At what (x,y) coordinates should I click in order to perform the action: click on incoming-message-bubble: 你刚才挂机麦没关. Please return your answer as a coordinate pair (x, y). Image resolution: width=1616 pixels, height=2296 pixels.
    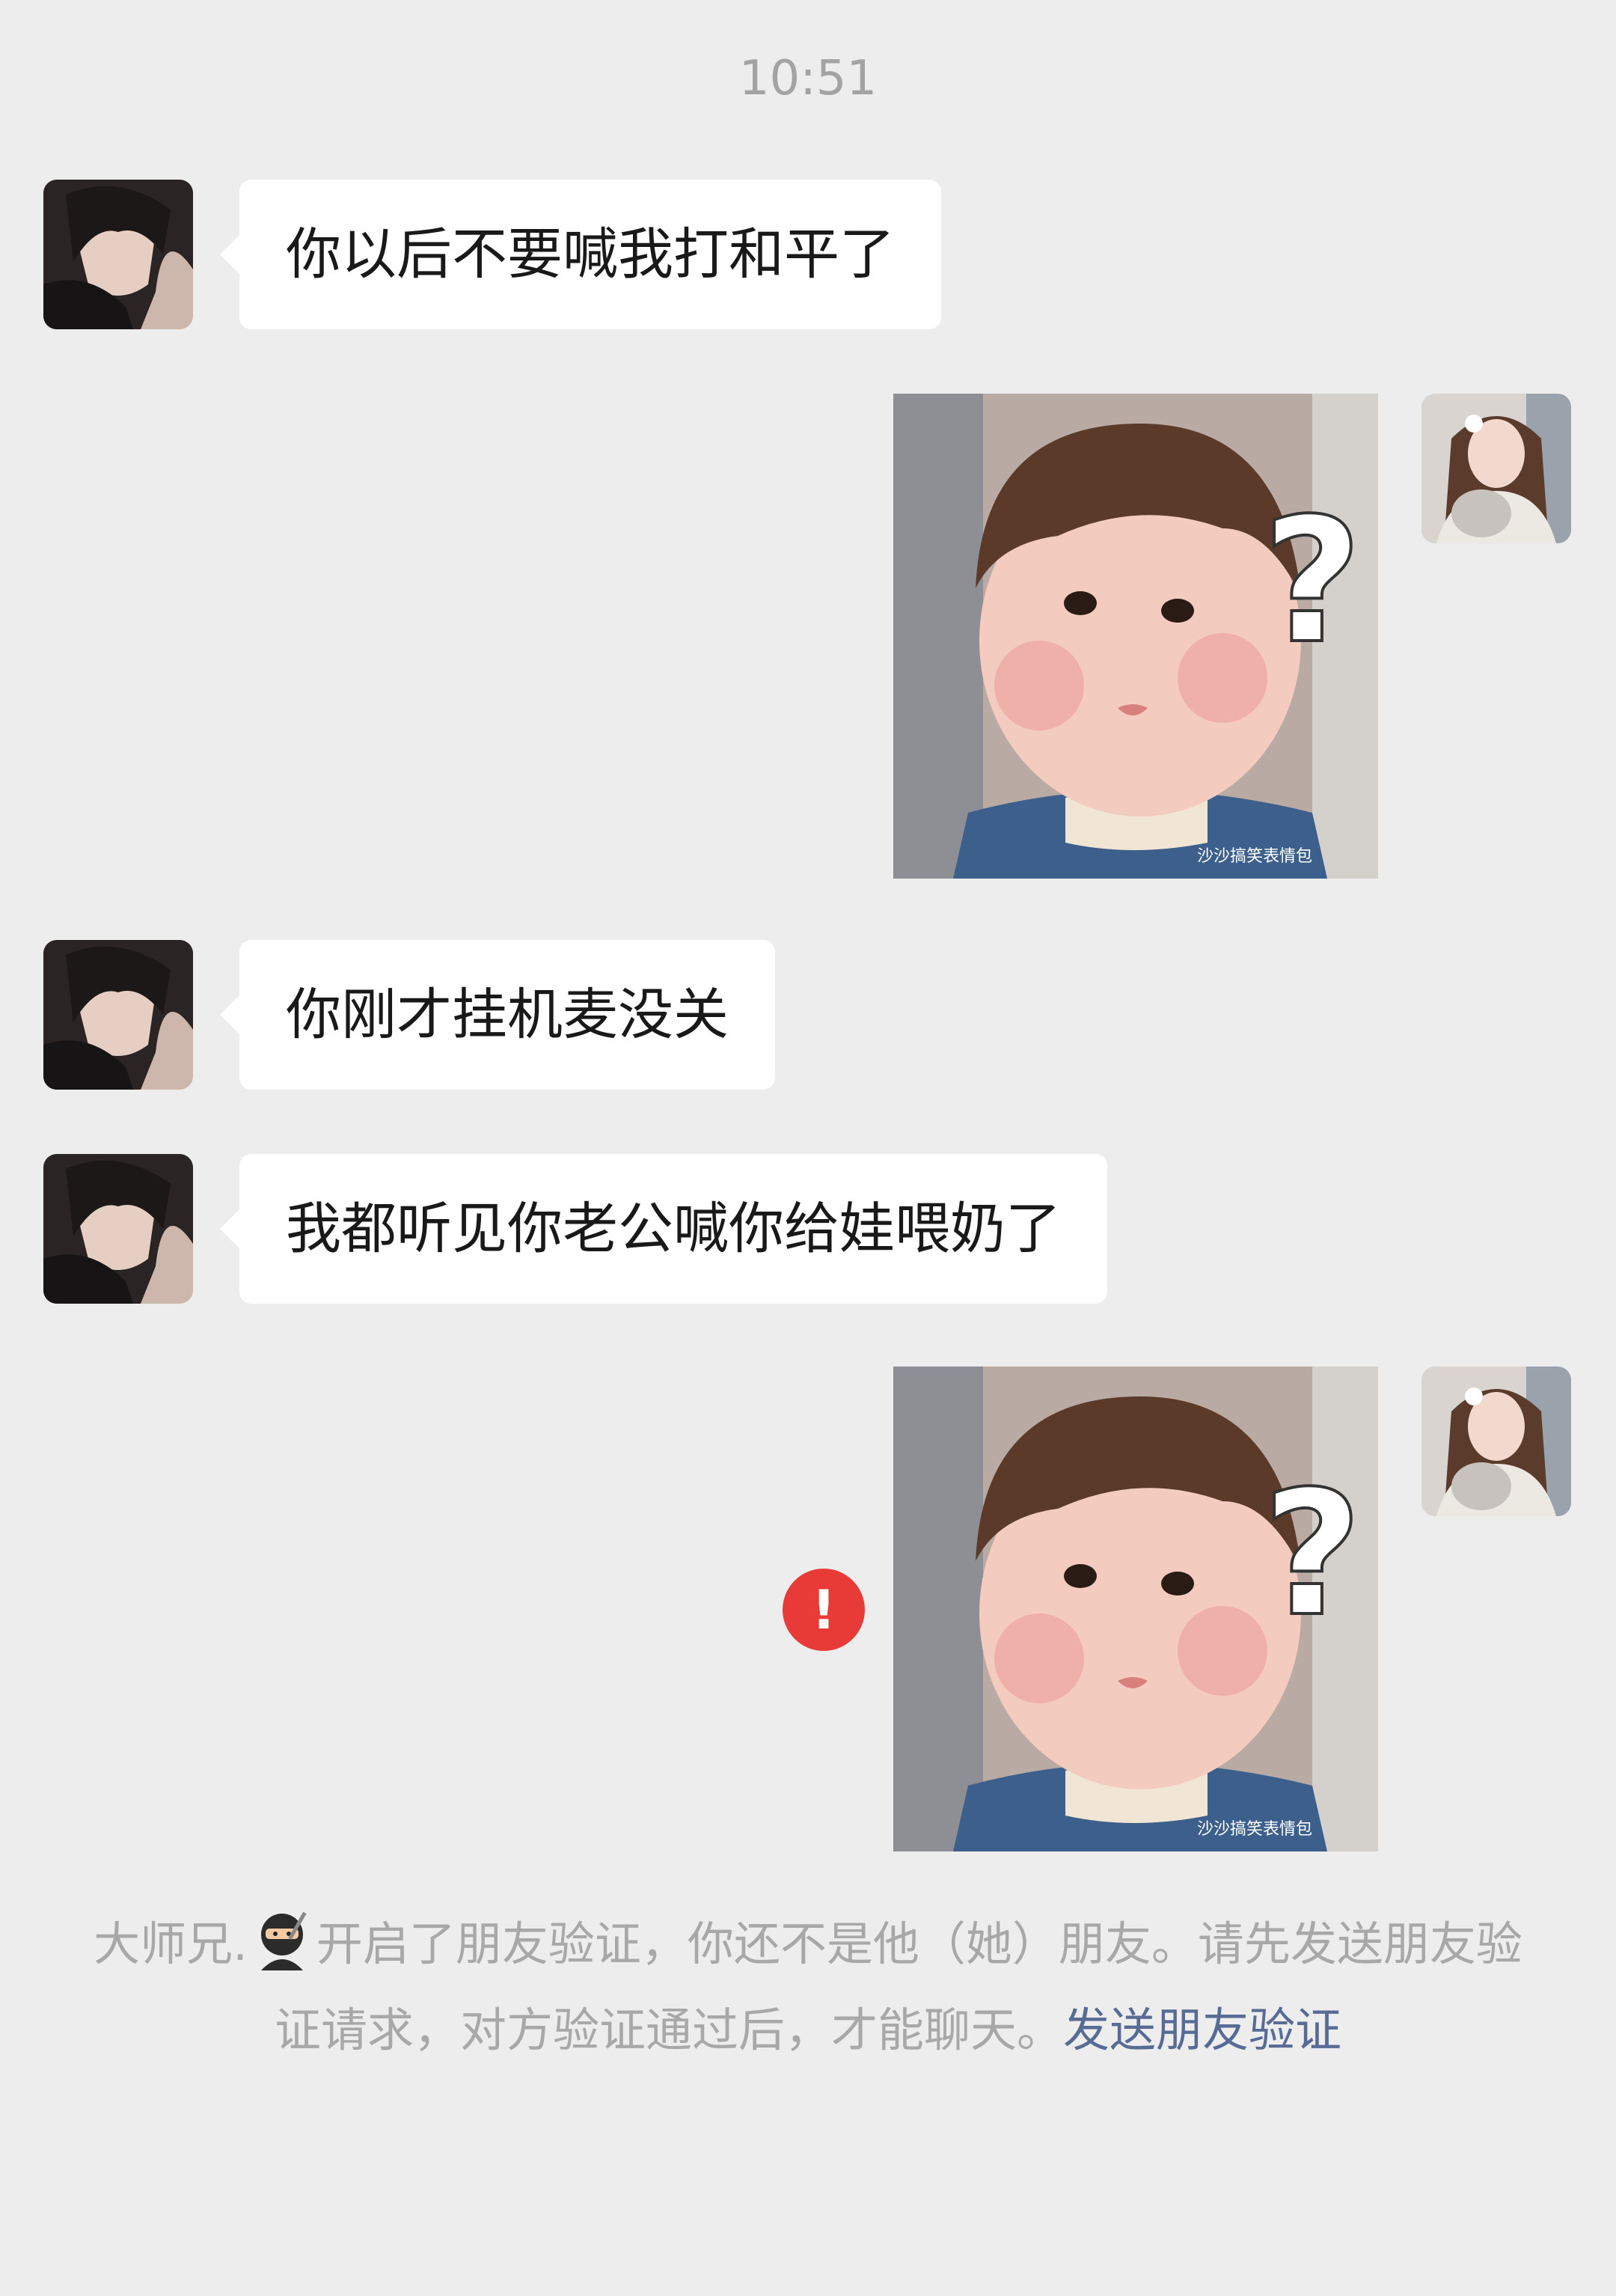
    Looking at the image, I should click on (497, 1015).